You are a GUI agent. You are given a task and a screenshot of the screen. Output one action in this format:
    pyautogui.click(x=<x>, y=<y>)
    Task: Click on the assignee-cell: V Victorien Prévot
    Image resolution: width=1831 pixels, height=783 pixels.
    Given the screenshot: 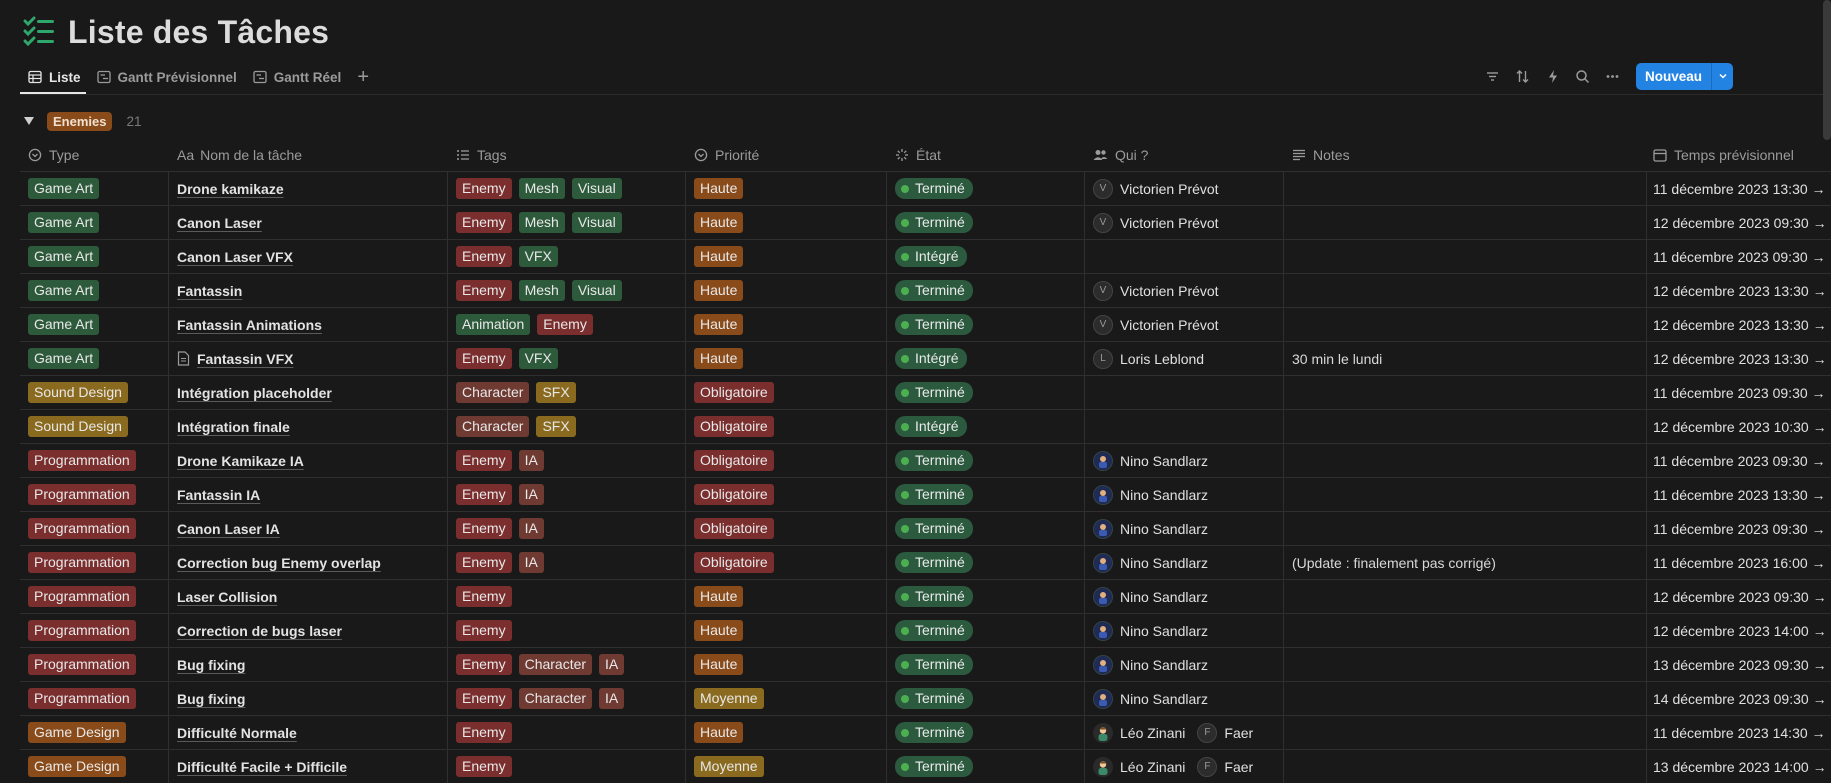 What is the action you would take?
    pyautogui.click(x=1184, y=324)
    